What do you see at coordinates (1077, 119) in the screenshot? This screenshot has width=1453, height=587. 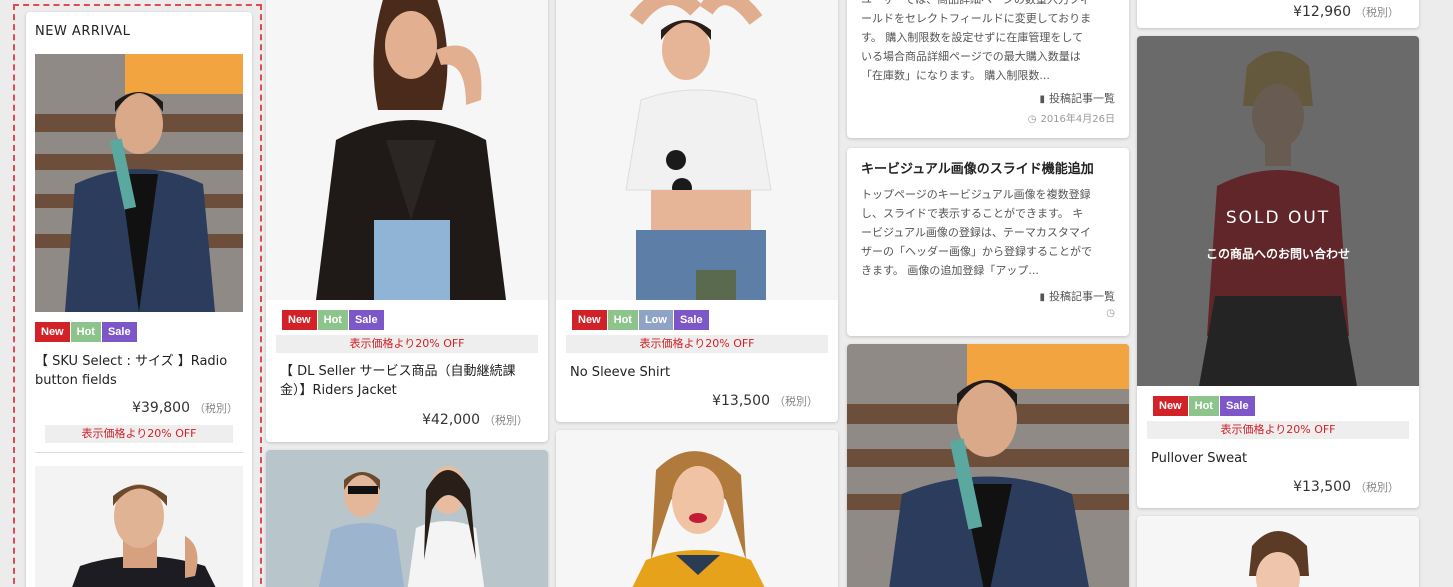 I see `post-date-label: 2016年4月26日` at bounding box center [1077, 119].